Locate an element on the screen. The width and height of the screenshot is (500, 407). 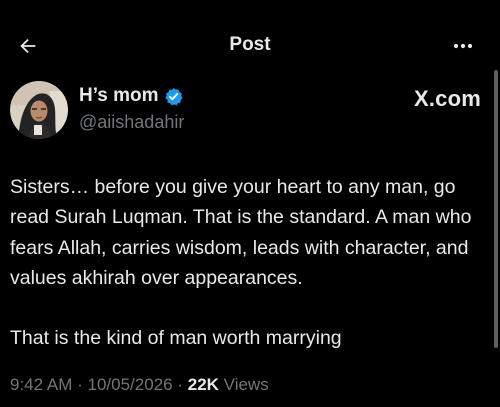
verified-badge-icon is located at coordinates (173, 96).